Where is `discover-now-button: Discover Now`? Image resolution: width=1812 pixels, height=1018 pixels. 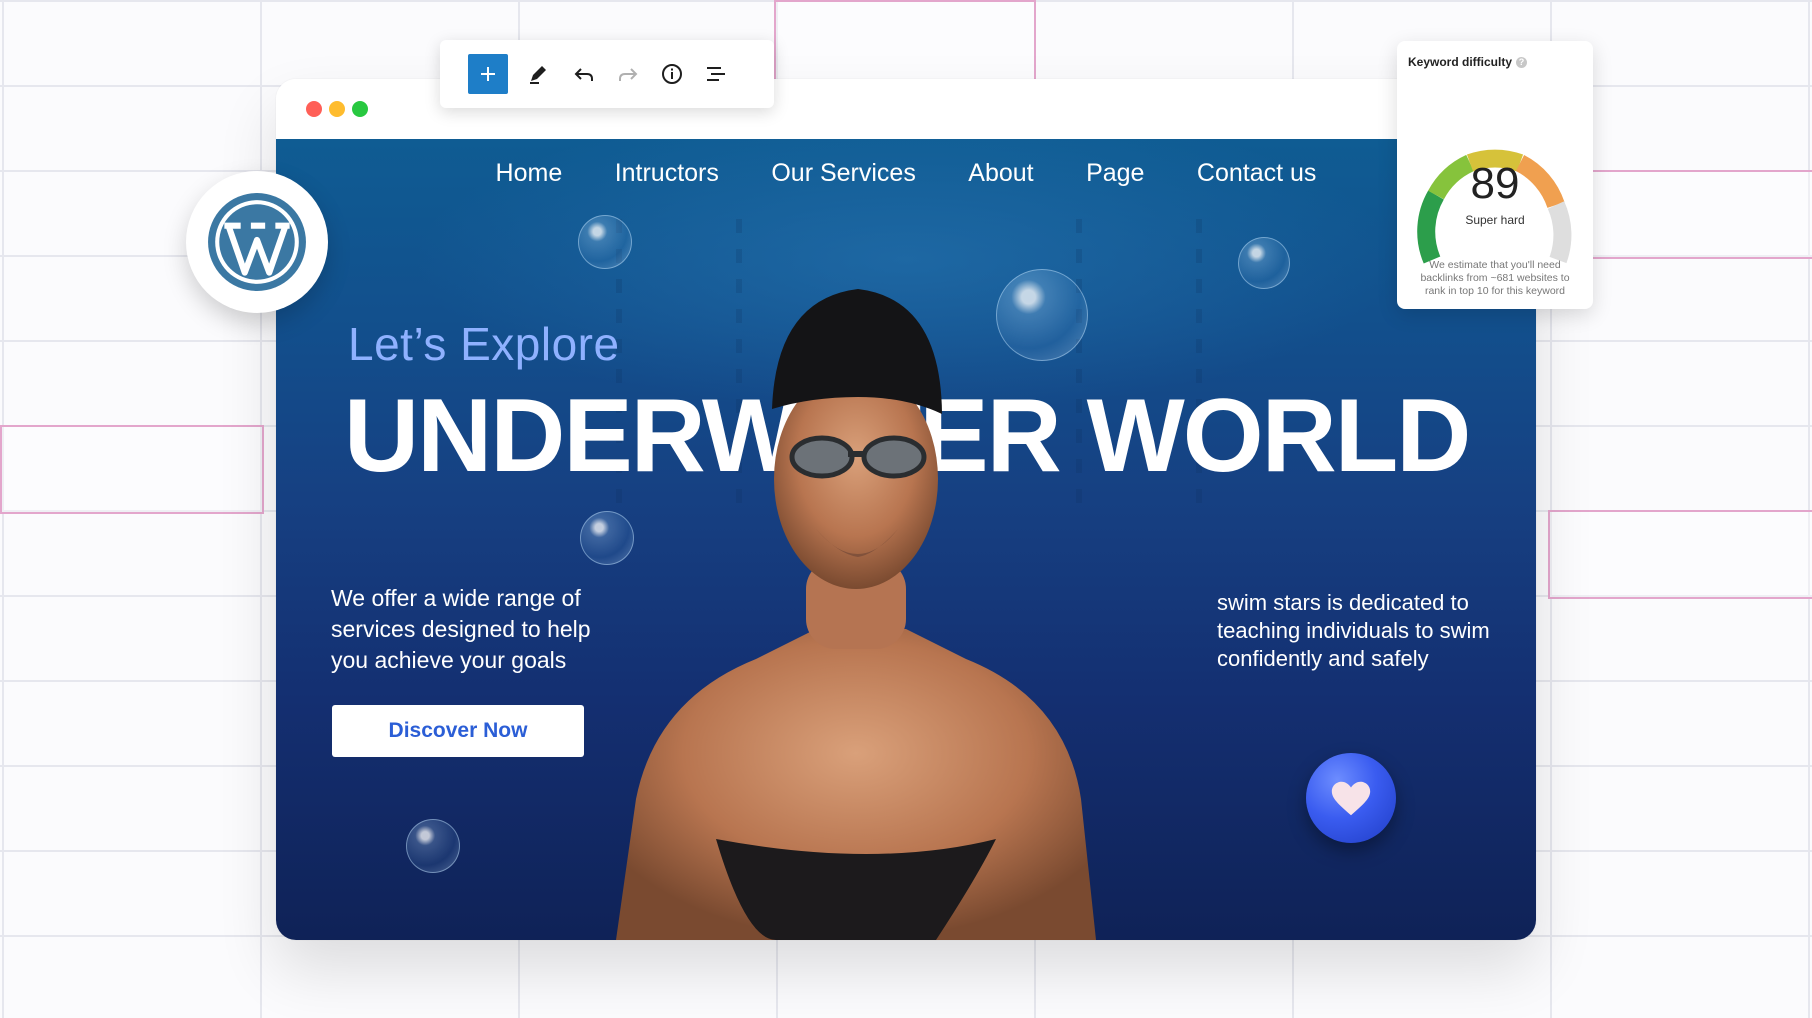 discover-now-button: Discover Now is located at coordinates (458, 731).